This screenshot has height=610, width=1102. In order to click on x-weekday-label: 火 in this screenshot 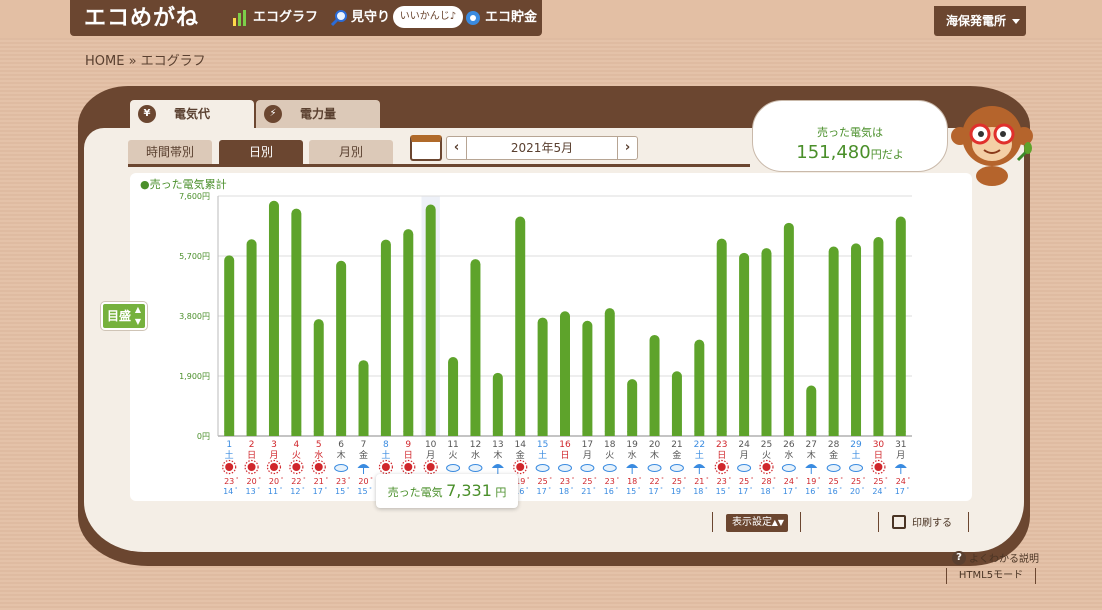, I will do `click(609, 455)`.